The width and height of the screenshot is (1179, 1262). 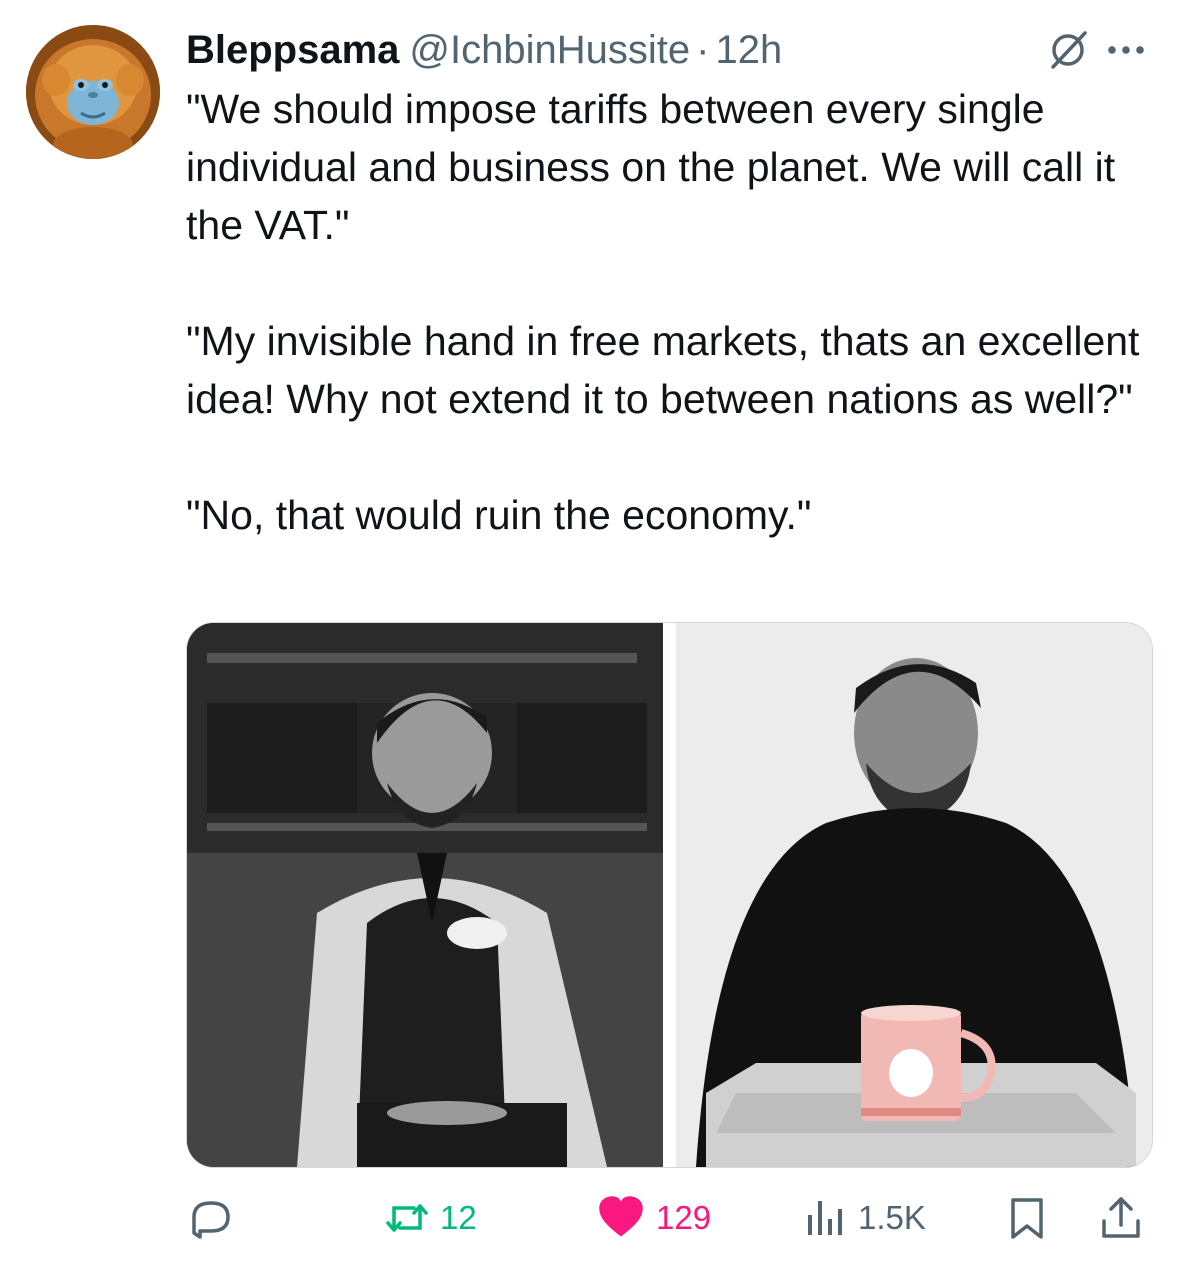 What do you see at coordinates (1126, 50) in the screenshot?
I see `more-options-icon` at bounding box center [1126, 50].